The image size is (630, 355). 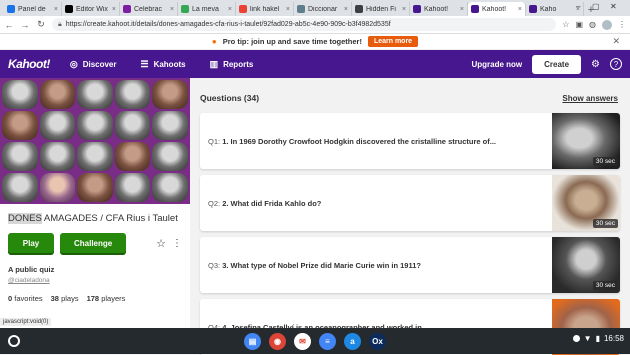 I want to click on favorites-stat: 0 favorites, so click(x=25, y=298).